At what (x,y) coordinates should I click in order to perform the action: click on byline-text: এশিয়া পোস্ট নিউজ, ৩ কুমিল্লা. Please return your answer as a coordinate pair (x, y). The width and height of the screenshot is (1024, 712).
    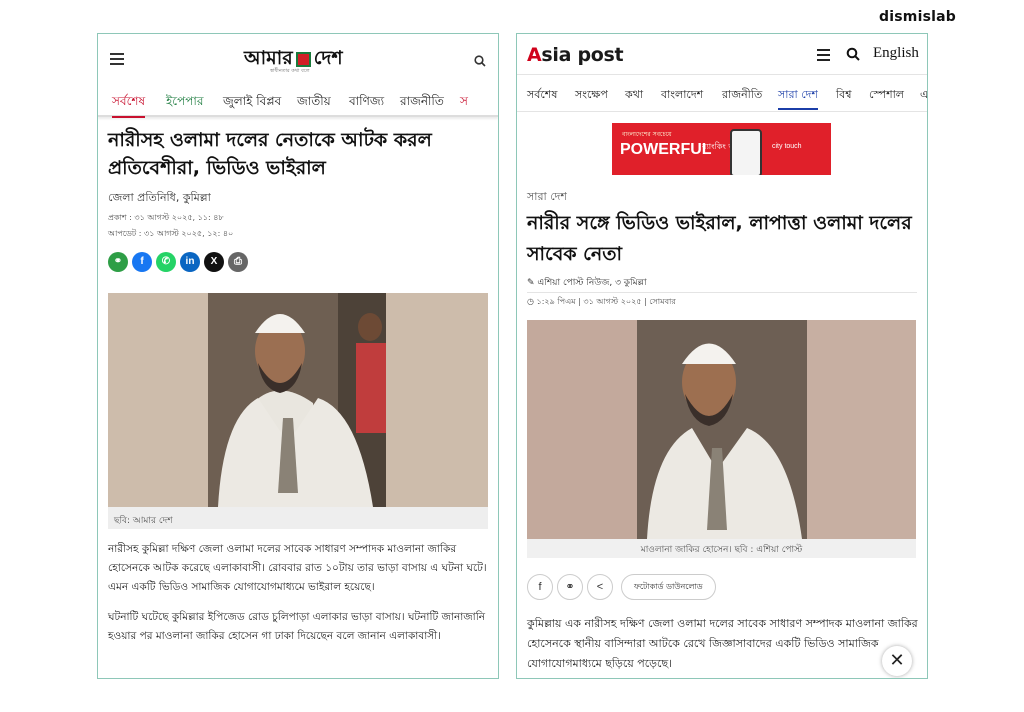
    Looking at the image, I should click on (592, 283).